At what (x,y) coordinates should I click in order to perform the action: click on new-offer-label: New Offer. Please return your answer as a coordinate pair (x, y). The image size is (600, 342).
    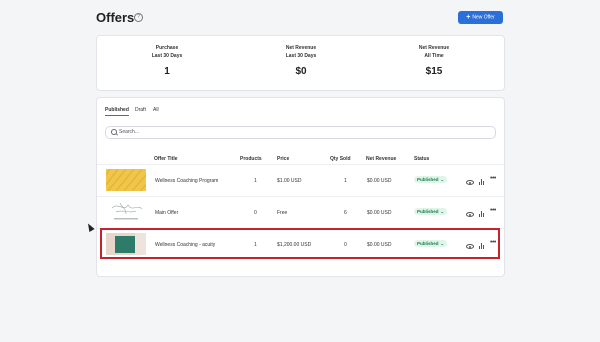
    Looking at the image, I should click on (483, 17).